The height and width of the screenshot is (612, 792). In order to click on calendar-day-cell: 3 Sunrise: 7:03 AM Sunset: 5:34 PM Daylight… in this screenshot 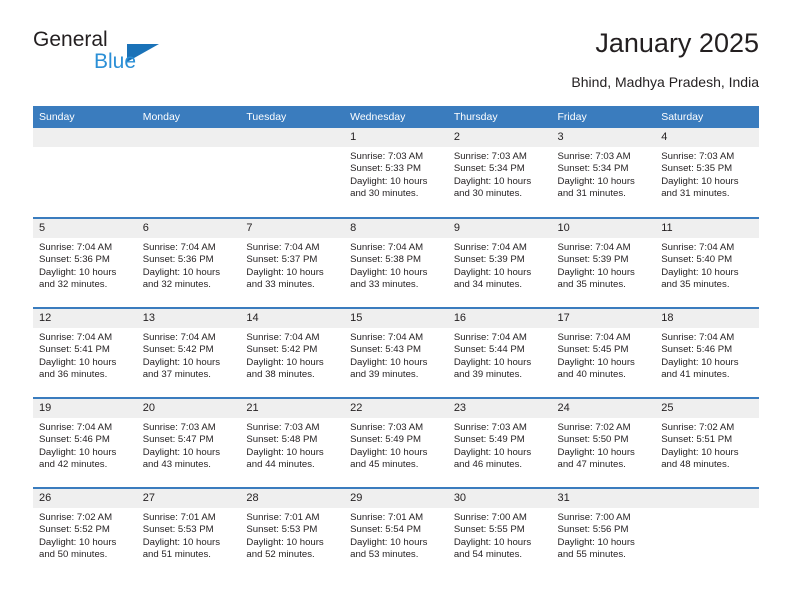, I will do `click(603, 172)`.